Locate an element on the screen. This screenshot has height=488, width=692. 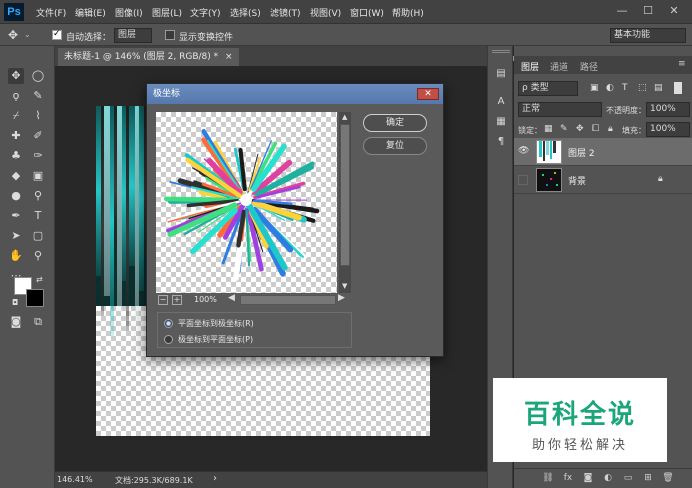
lock-position-icon: ✥ is located at coordinates (580, 129).